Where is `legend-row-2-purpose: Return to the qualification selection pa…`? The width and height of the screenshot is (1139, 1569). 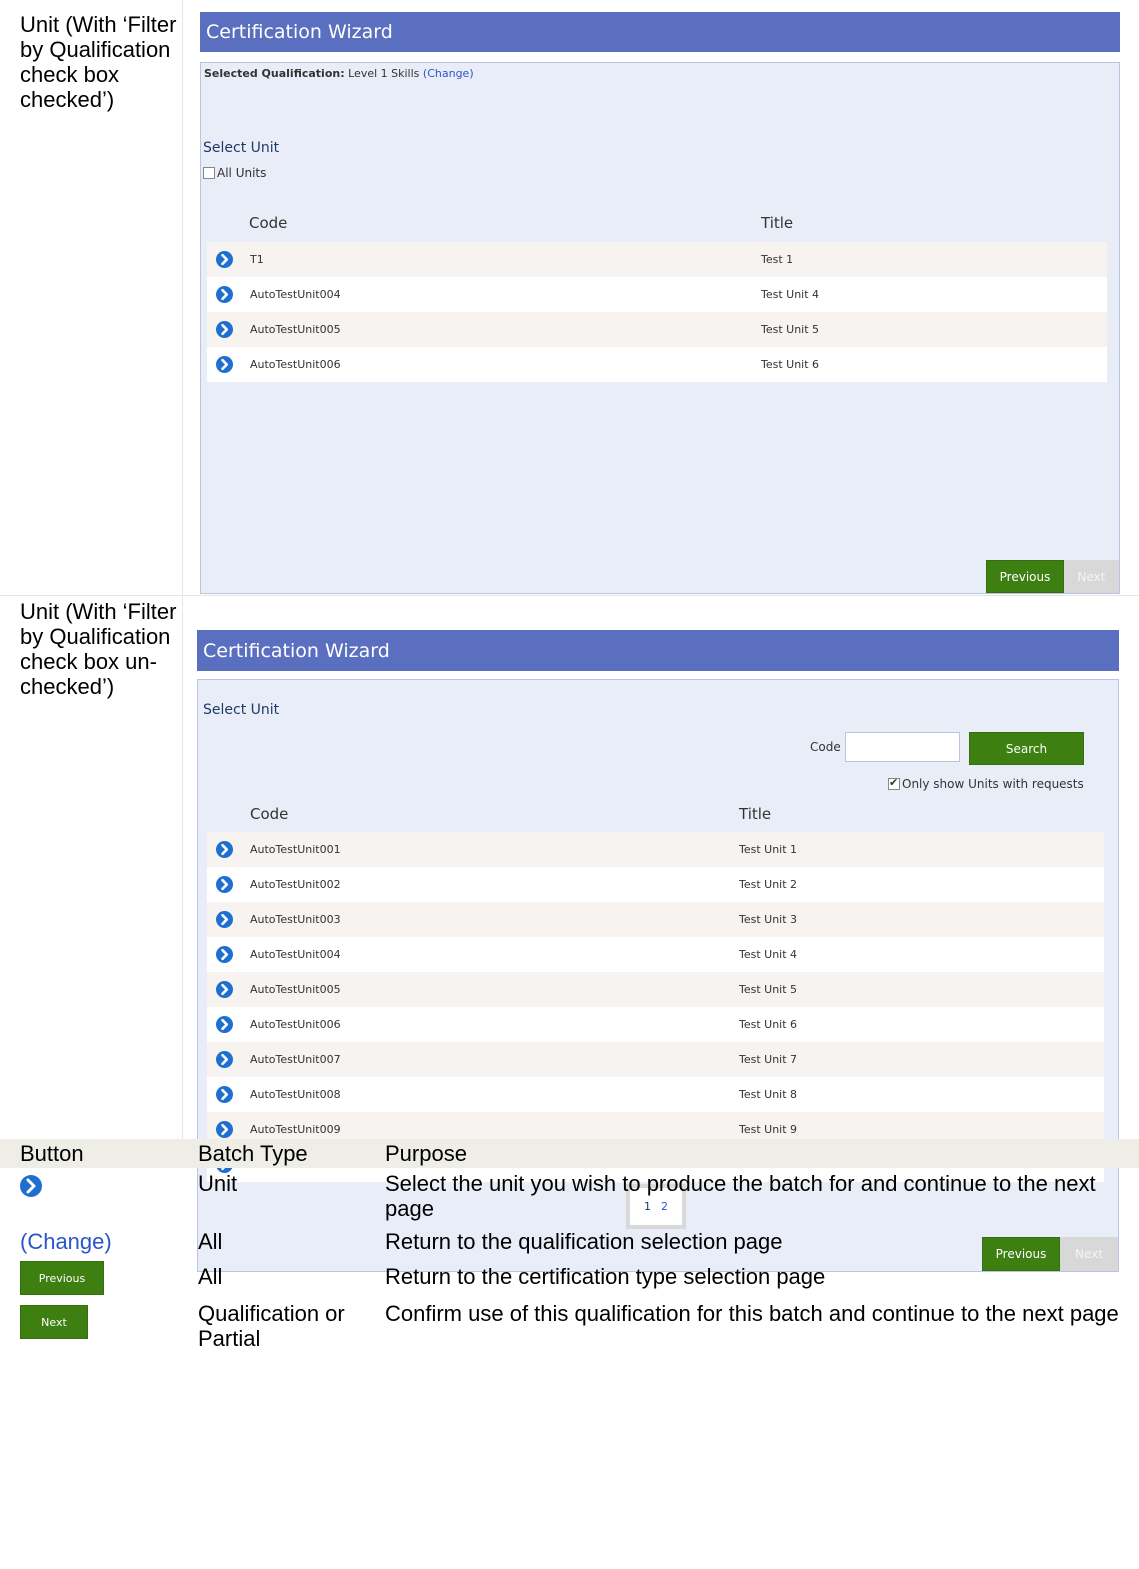 legend-row-2-purpose: Return to the qualification selection pa… is located at coordinates (584, 1241).